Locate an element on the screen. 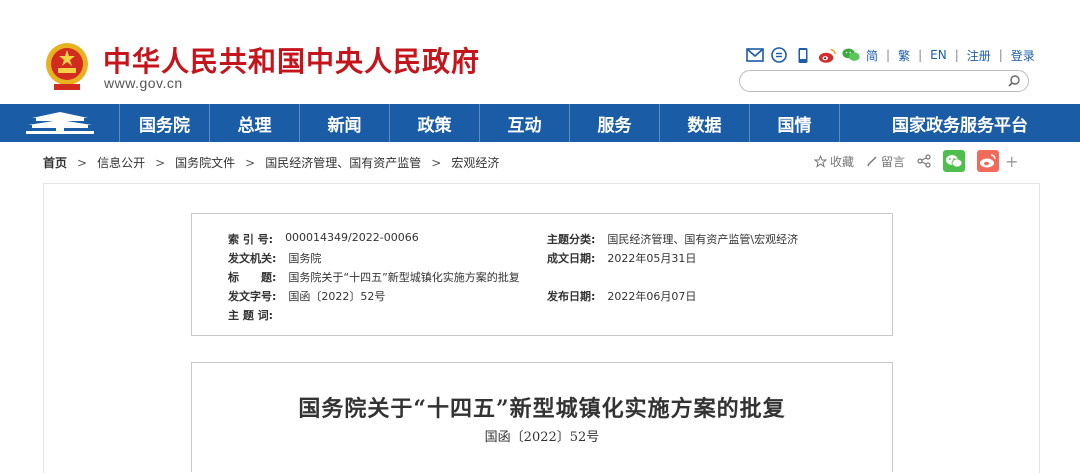 Image resolution: width=1080 pixels, height=473 pixels. meta-row-category: 主题分类: 国民经济管理、国有资产监管\宏观经济 is located at coordinates (672, 239).